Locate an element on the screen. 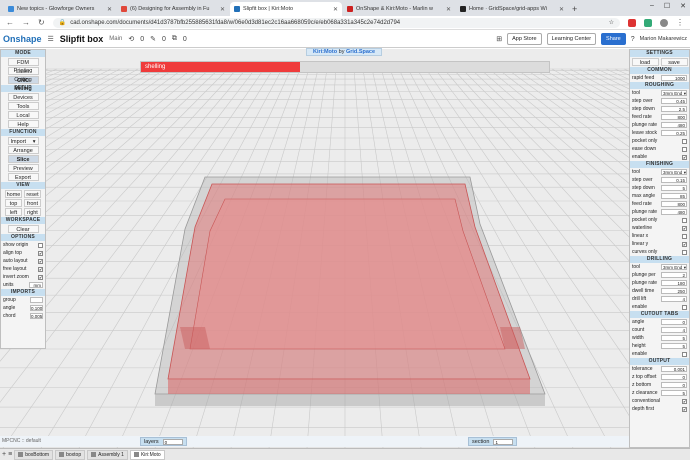 Image resolution: width=690 pixels, height=460 pixels. new-tab-button: + is located at coordinates (574, 9).